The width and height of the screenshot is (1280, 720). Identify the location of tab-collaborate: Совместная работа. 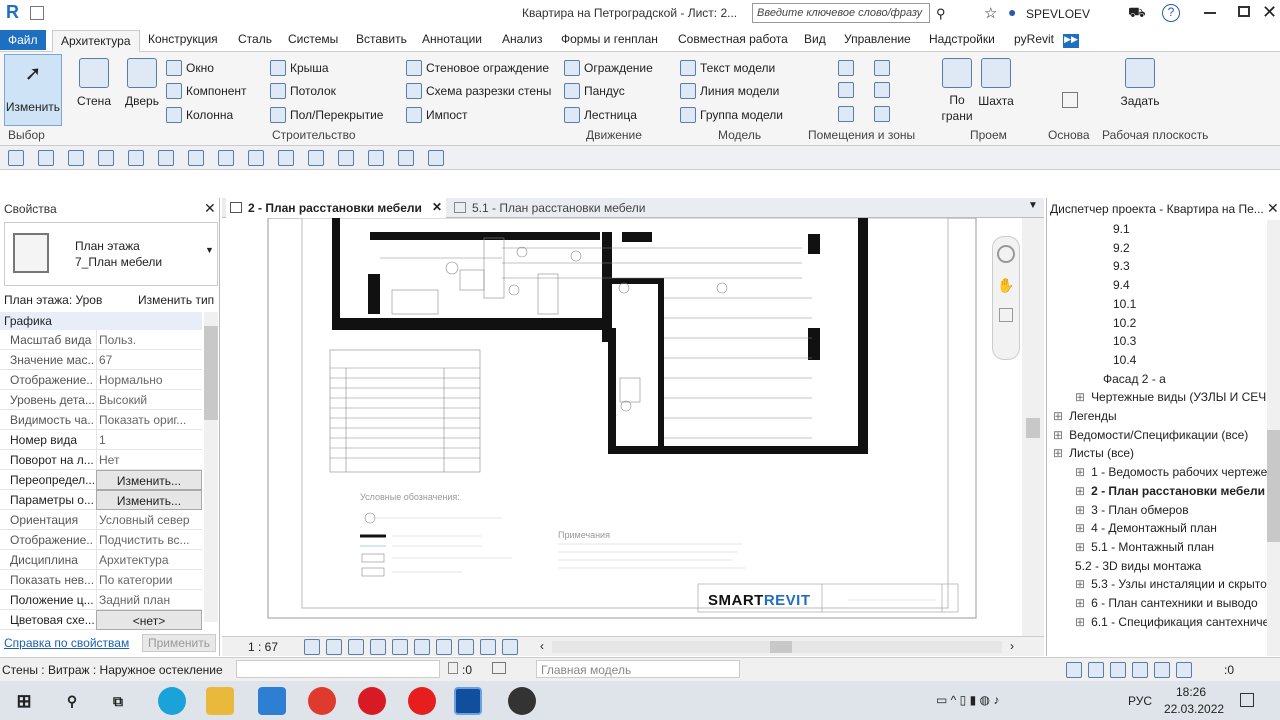
(733, 41).